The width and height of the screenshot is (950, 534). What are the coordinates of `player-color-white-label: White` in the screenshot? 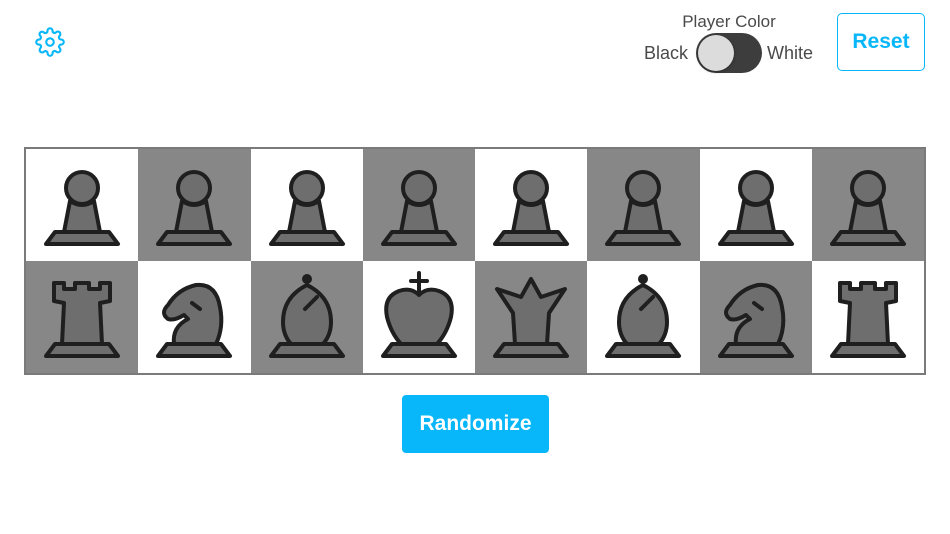 It's located at (790, 53).